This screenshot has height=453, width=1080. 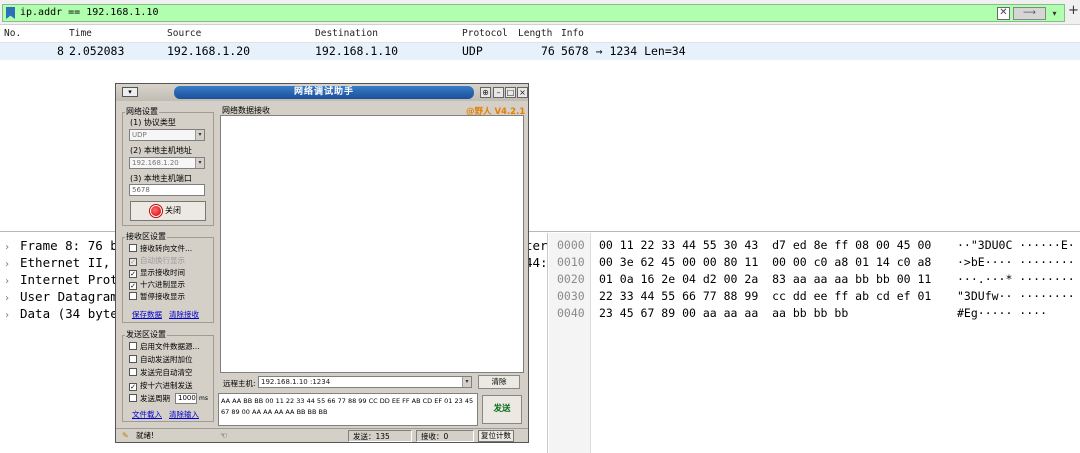 I want to click on auto-append-checkbox: 自动发送附加位, so click(x=161, y=360).